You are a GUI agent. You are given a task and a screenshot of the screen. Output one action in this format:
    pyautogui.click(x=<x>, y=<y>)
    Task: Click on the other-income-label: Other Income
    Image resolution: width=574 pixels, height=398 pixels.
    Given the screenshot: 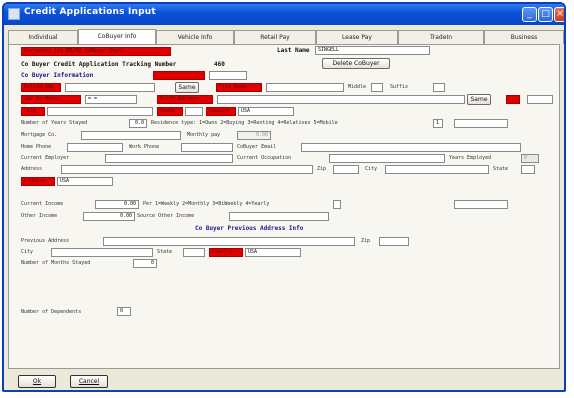 What is the action you would take?
    pyautogui.click(x=39, y=216)
    